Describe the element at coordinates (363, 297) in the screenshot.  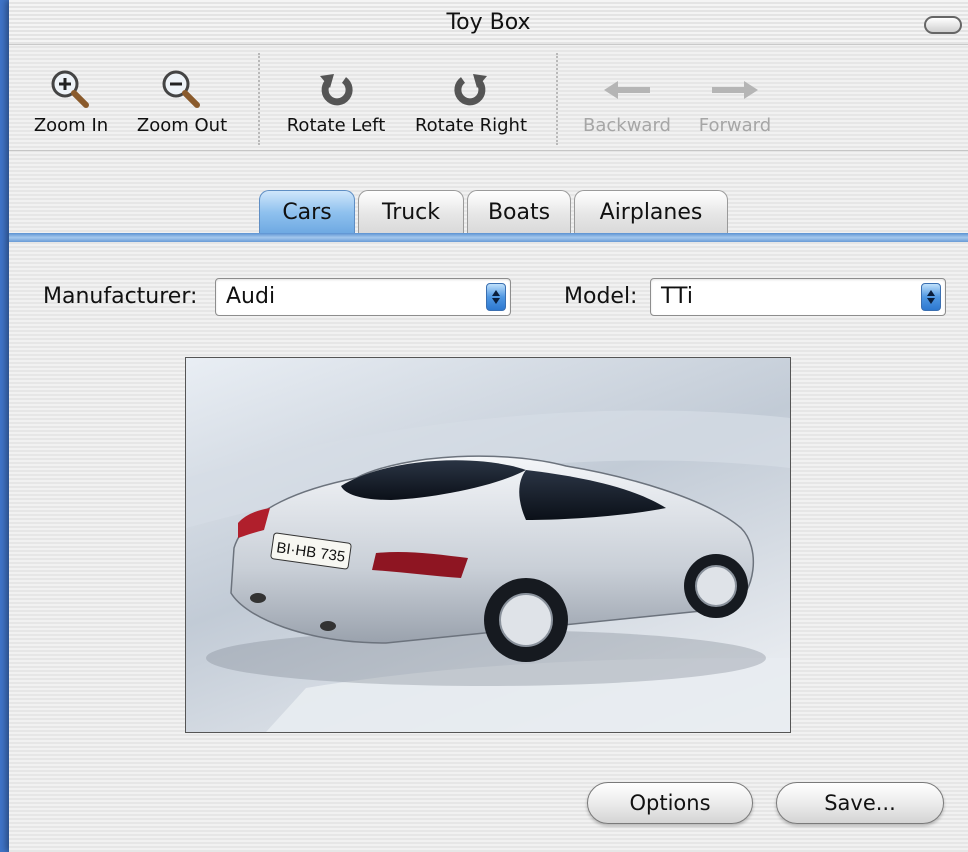
I see `manufacturer-popup: Audi` at that location.